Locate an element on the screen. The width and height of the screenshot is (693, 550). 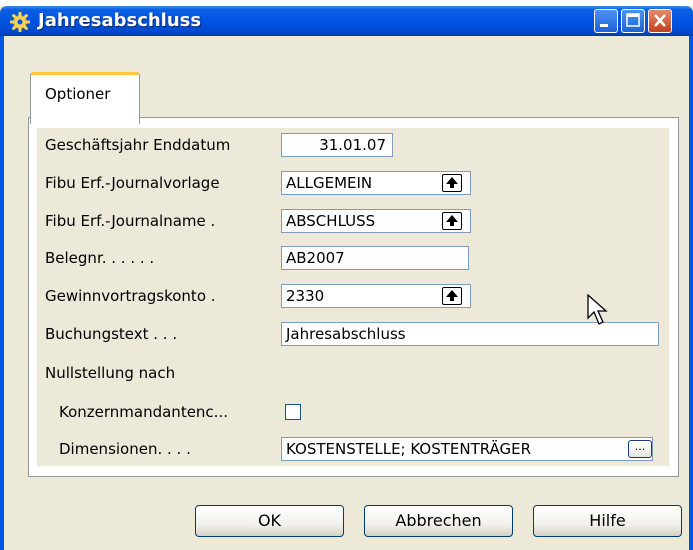
tab-optioner: Optioner is located at coordinates (85, 98).